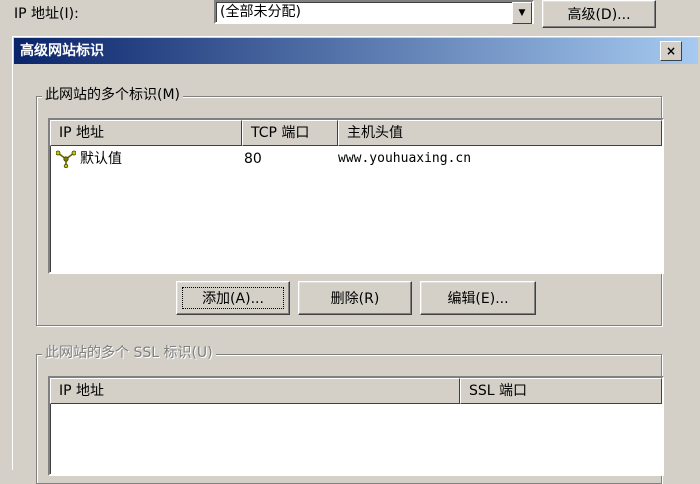  Describe the element at coordinates (255, 391) in the screenshot. I see `column-ssl-ip-address: IP 地址` at that location.